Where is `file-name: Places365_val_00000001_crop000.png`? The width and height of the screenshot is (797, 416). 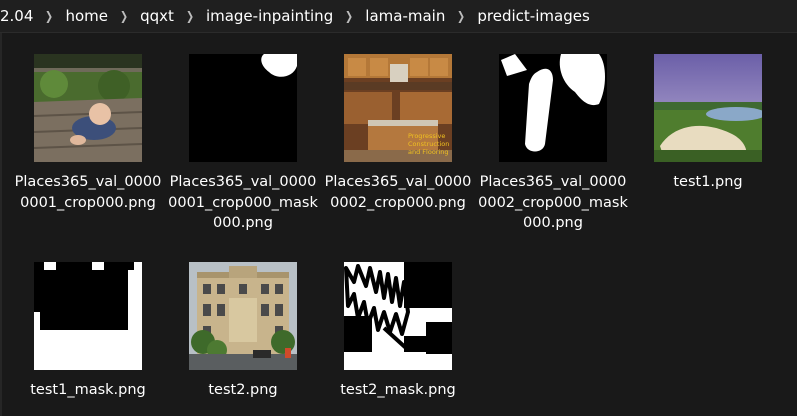 file-name: Places365_val_00000001_crop000.png is located at coordinates (88, 192).